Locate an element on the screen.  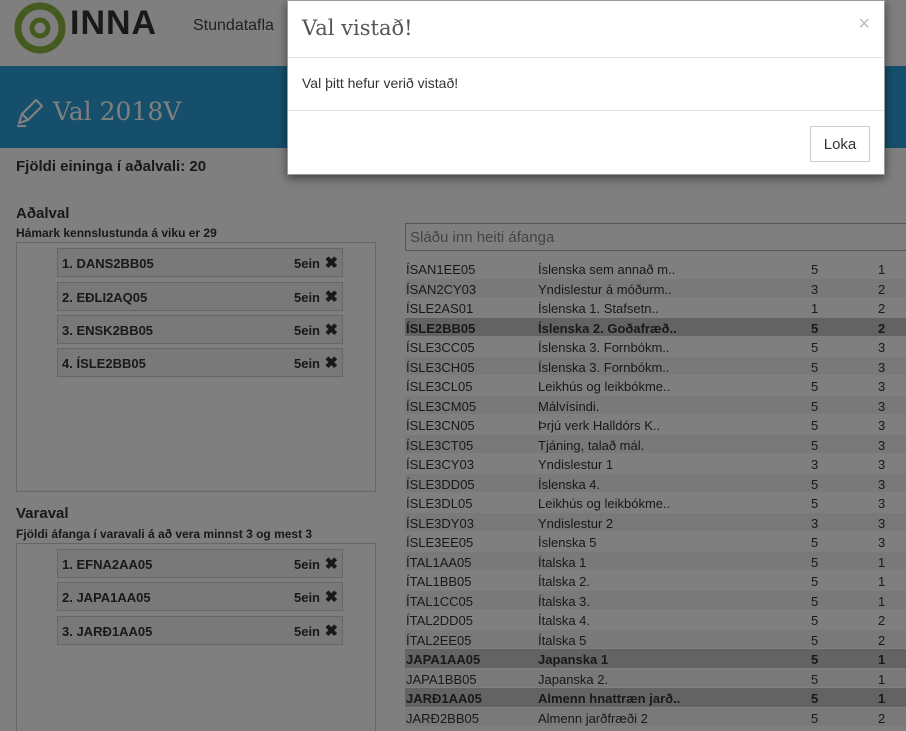
close-icon: × is located at coordinates (864, 24).